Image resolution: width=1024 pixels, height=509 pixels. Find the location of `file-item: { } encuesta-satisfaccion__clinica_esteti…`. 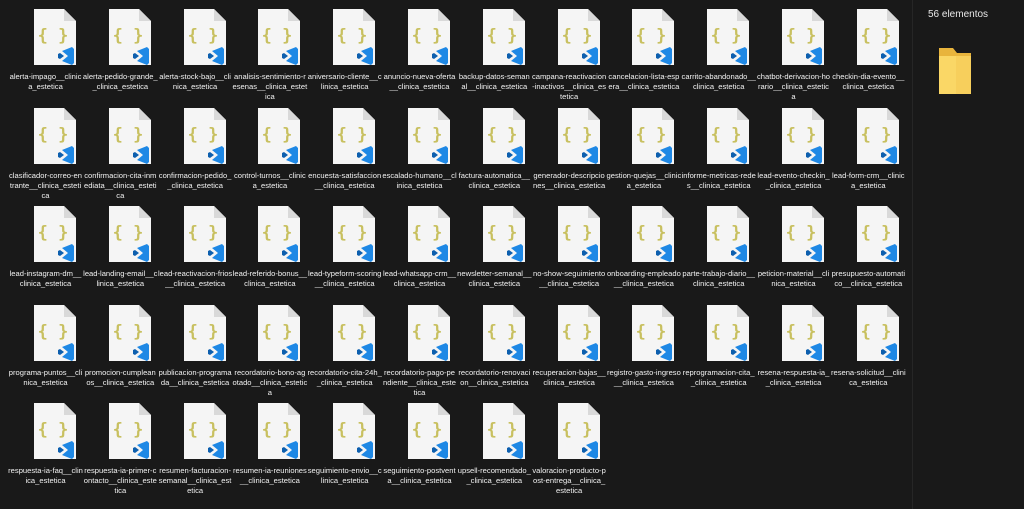

file-item: { } encuesta-satisfaccion__clinica_esteti… is located at coordinates (344, 148).